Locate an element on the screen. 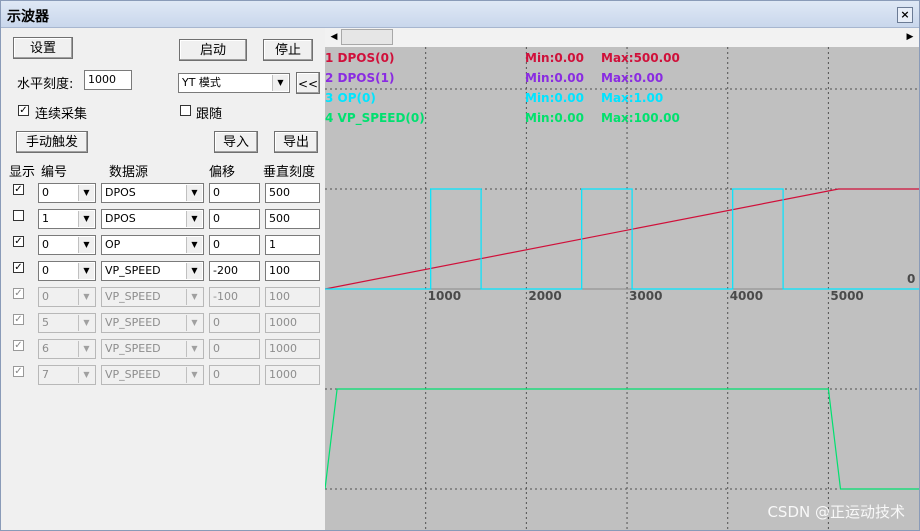 The height and width of the screenshot is (531, 920). x-tick-label: 3000 is located at coordinates (646, 296).